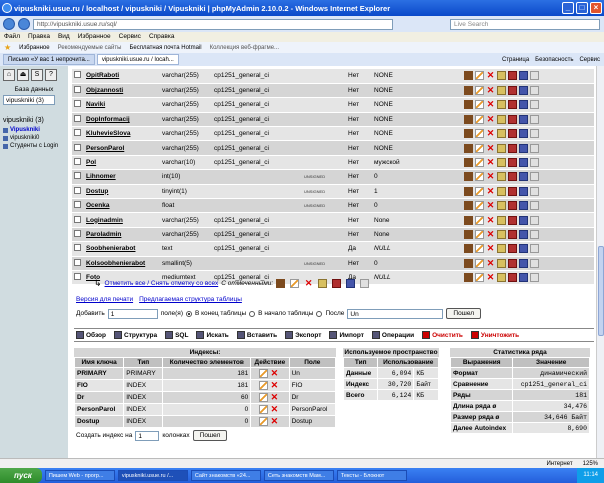  Describe the element at coordinates (176, 335) in the screenshot. I see `sql-tab: SQL` at that location.